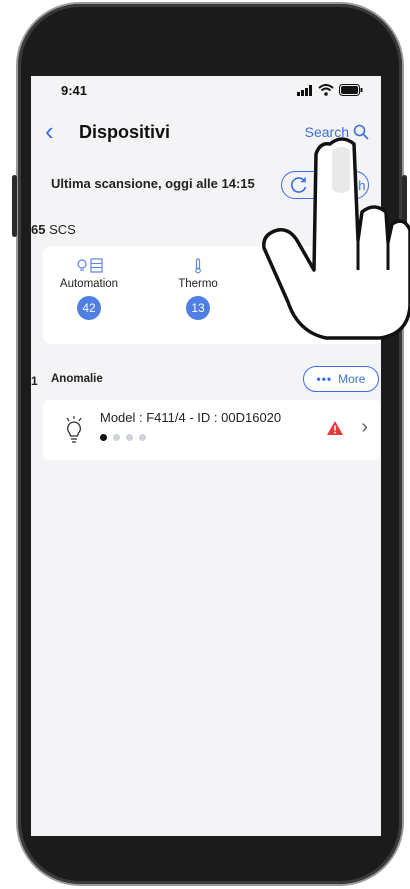 Image resolution: width=410 pixels, height=889 pixels. I want to click on category-label: Thermo, so click(198, 284).